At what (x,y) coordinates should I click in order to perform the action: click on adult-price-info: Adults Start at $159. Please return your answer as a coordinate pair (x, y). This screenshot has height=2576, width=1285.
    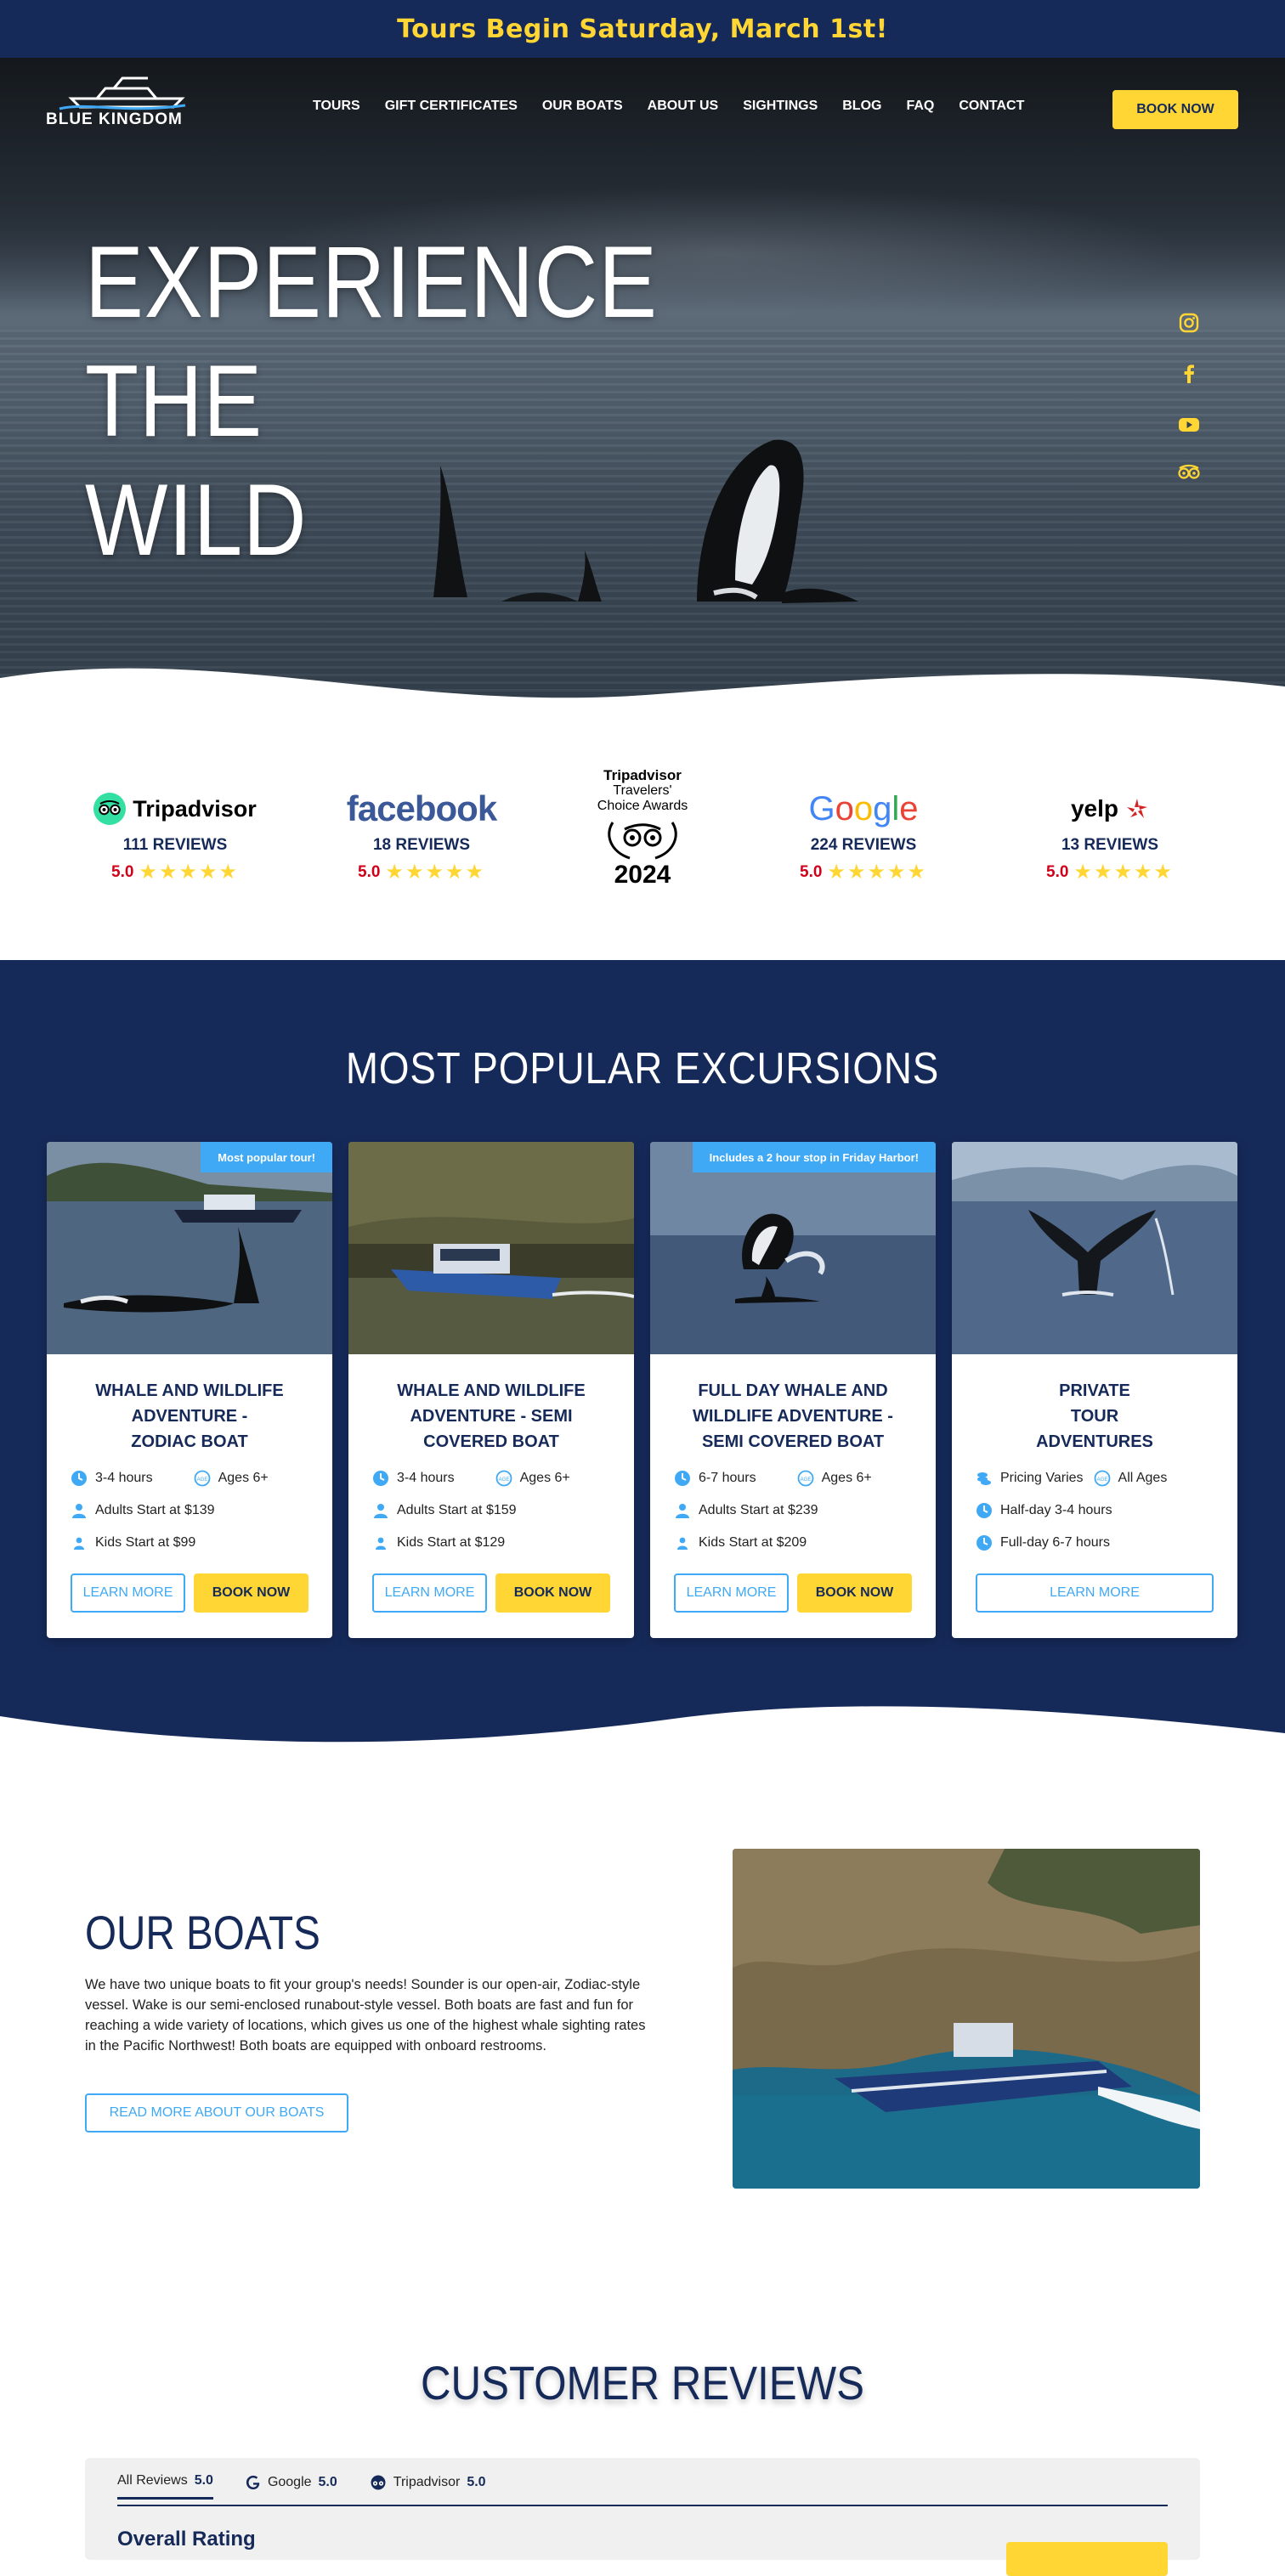
    Looking at the image, I should click on (500, 1510).